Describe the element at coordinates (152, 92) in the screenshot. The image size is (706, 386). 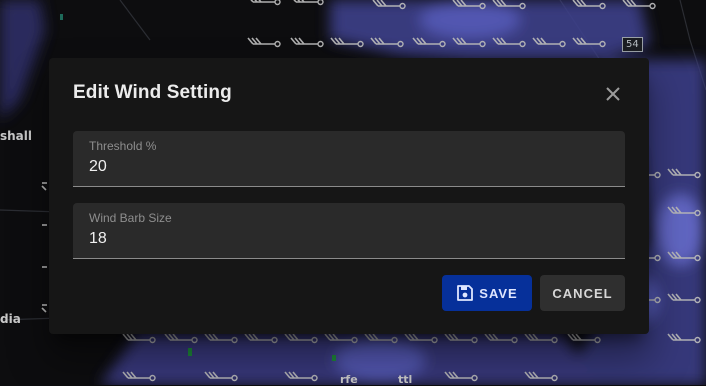
I see `dialog-title: Edit Wind Setting` at that location.